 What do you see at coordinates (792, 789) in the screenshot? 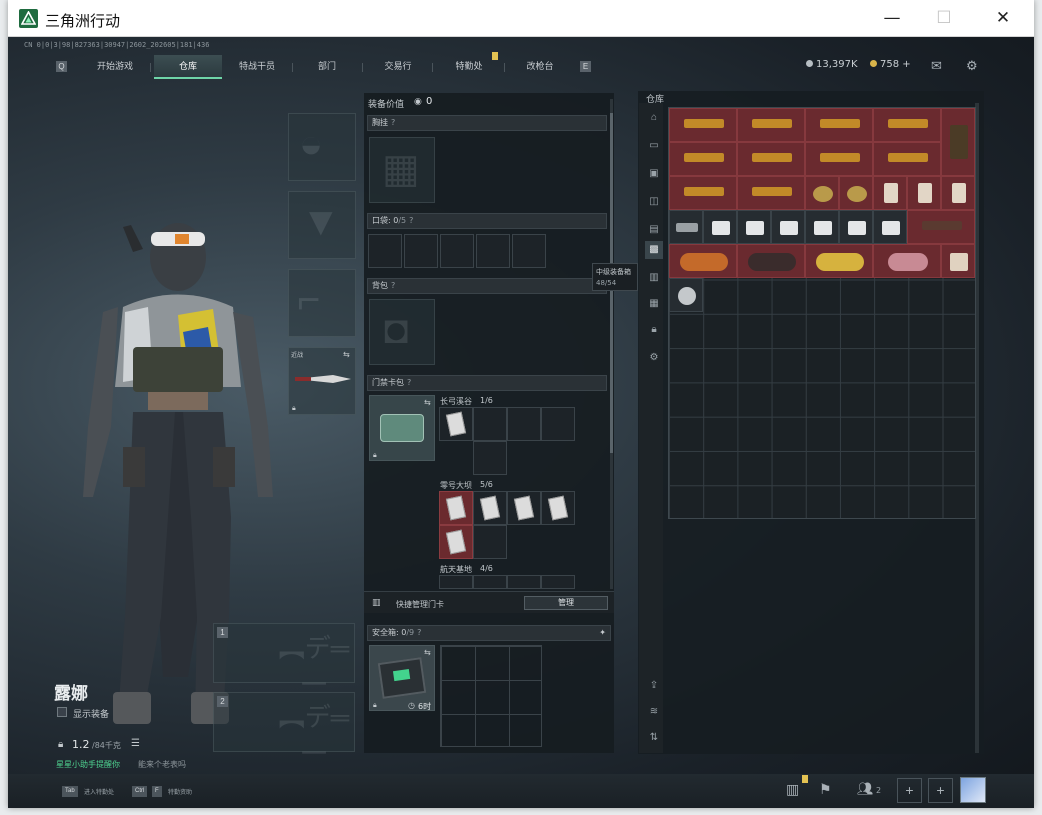
I see `stats-chart-icon: ▥` at bounding box center [792, 789].